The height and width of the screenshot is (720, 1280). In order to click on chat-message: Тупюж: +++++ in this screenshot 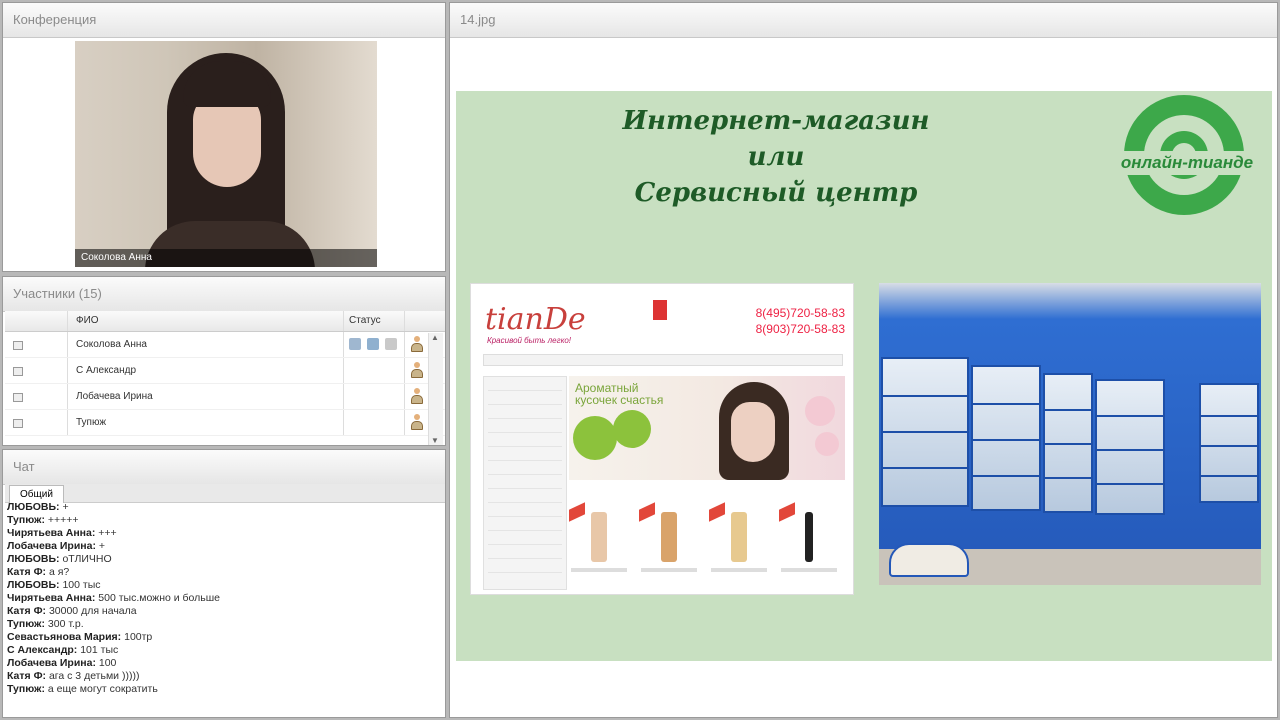, I will do `click(43, 520)`.